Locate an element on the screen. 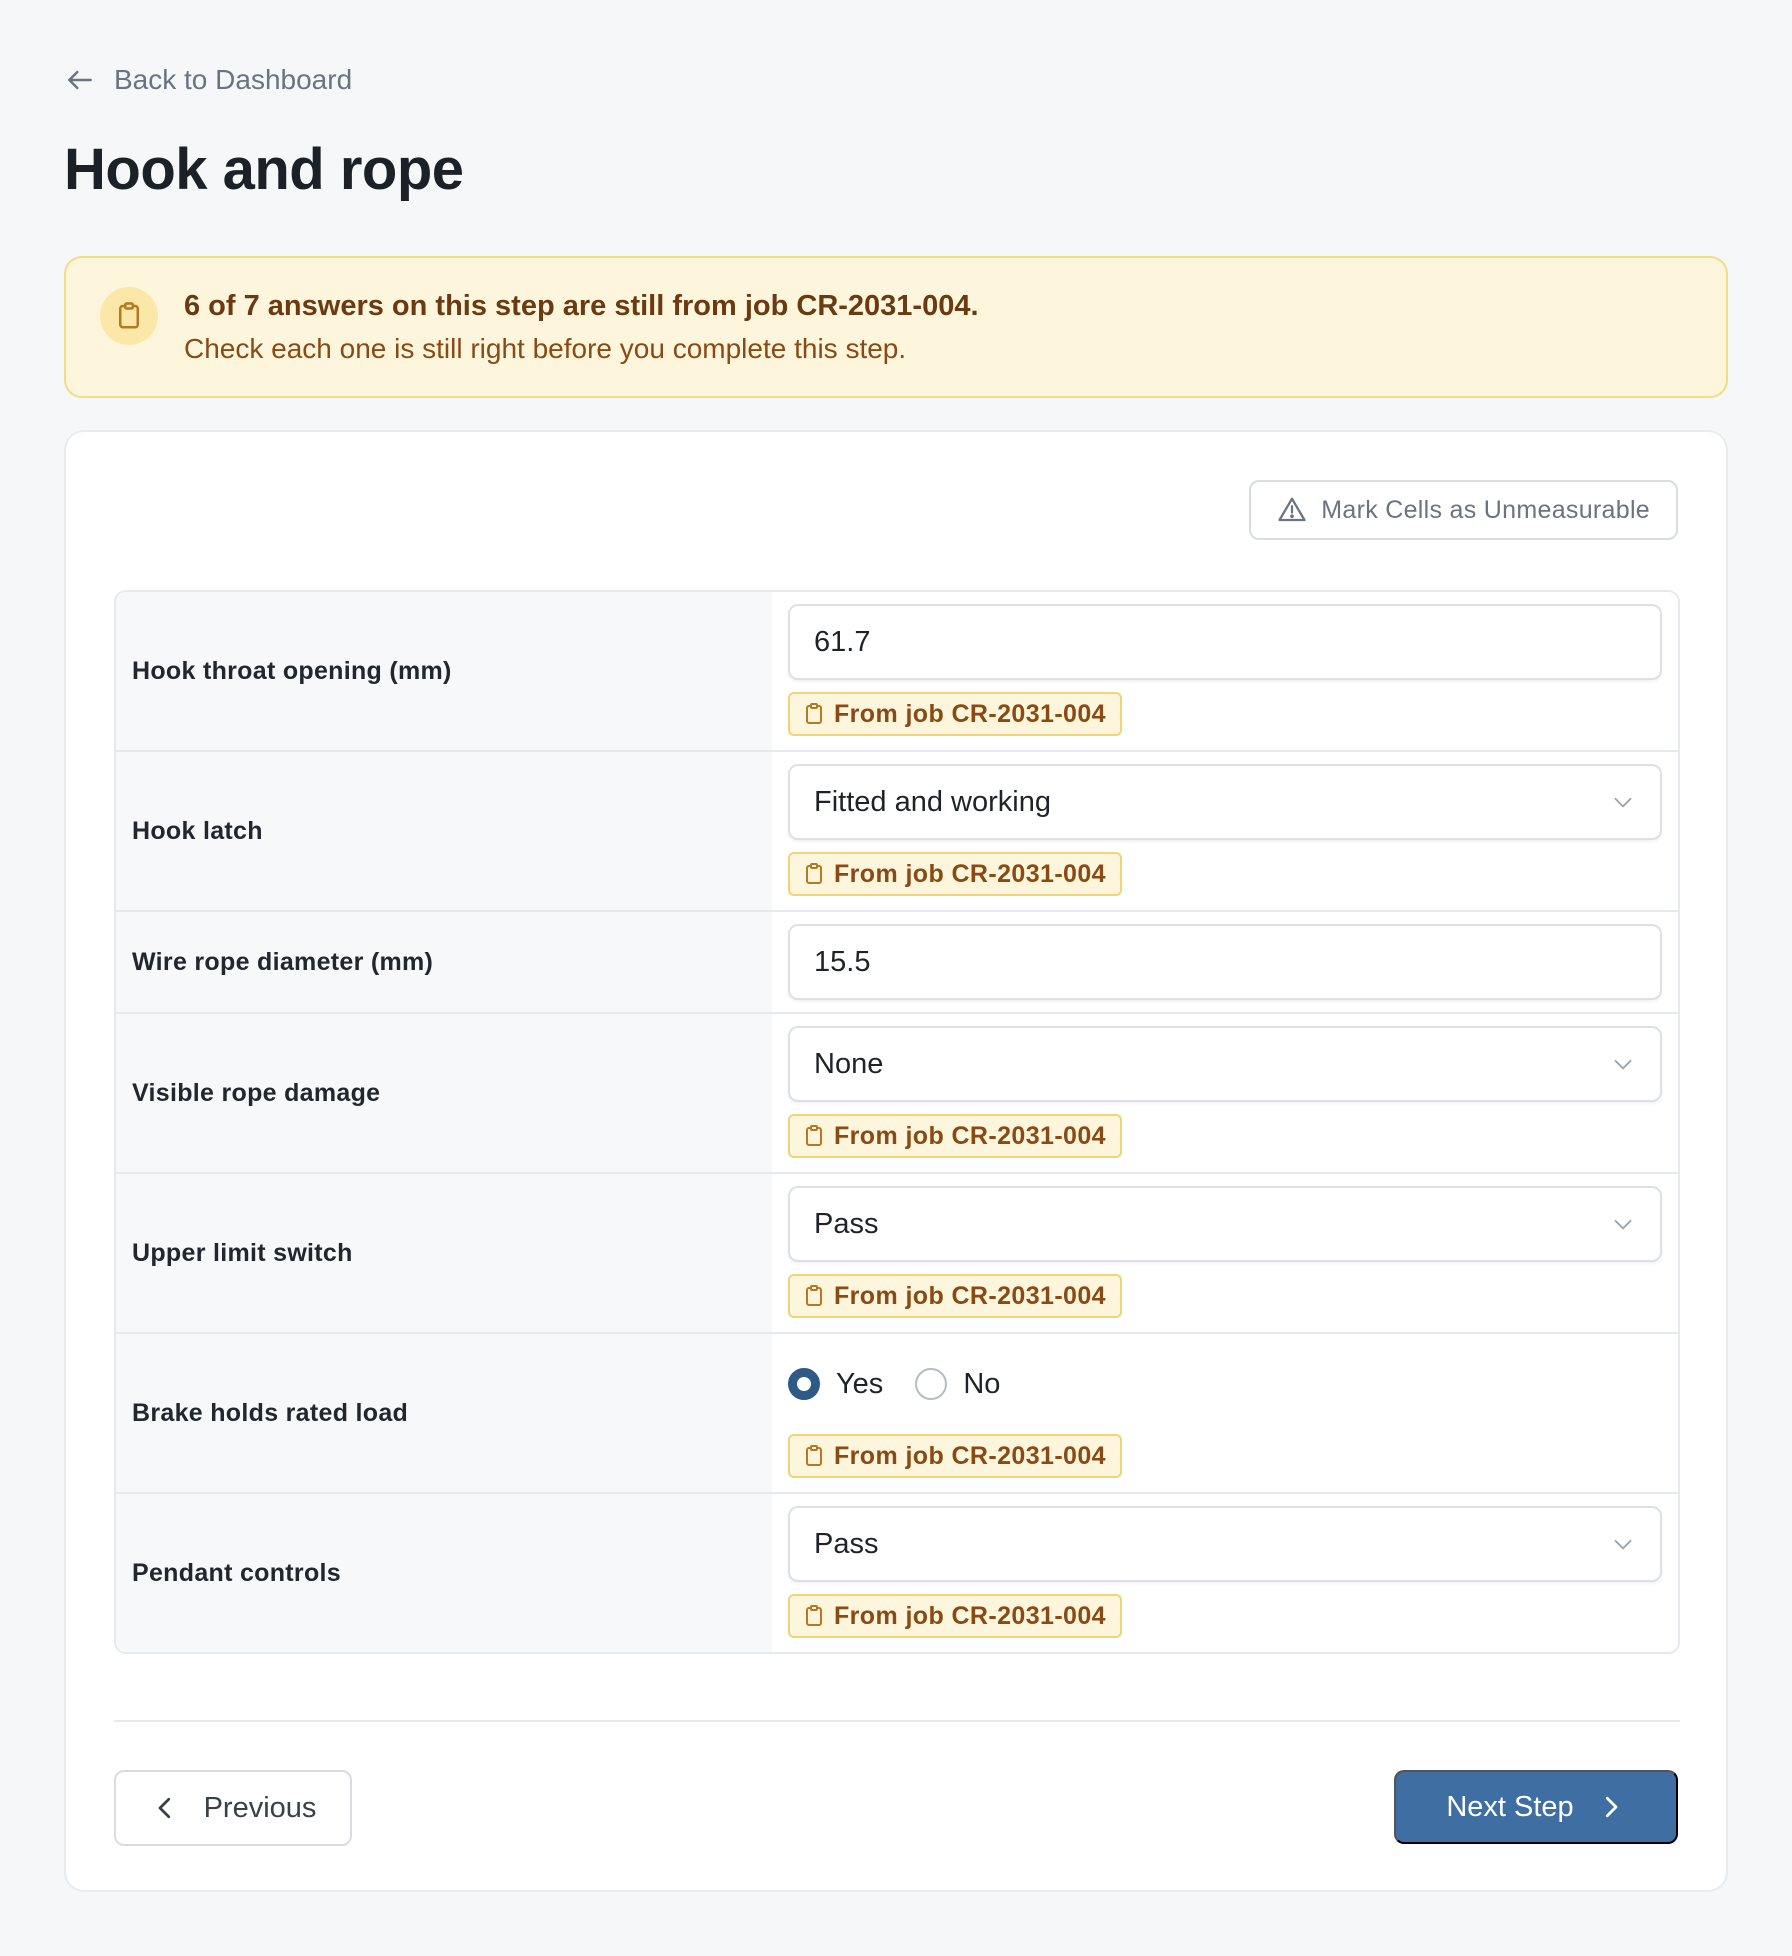 The height and width of the screenshot is (1956, 1792). brake-holds-radio-group: Yes No is located at coordinates (1225, 1384).